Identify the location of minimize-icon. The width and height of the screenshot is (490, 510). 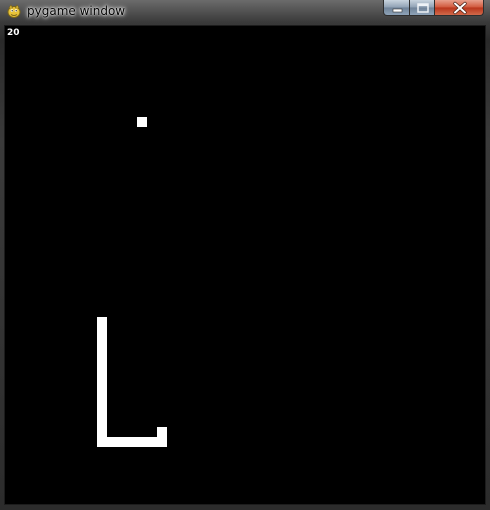
(397, 10).